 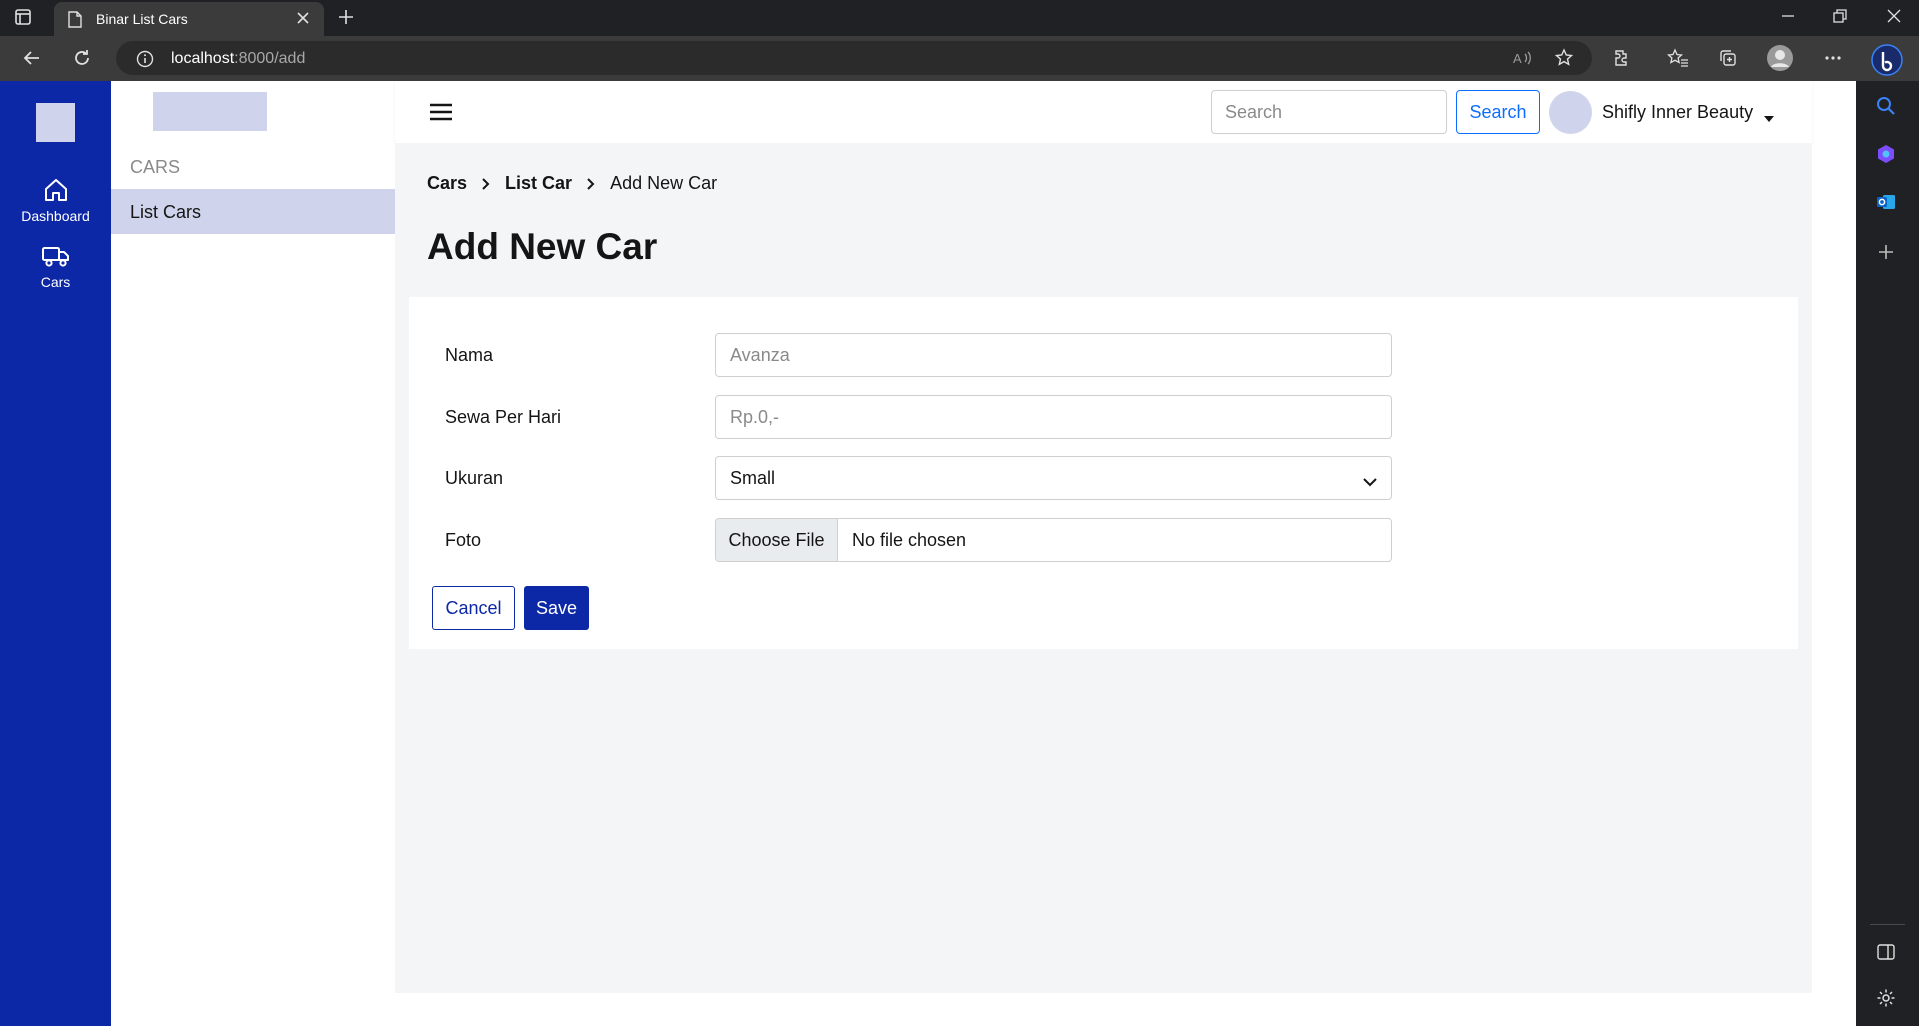 What do you see at coordinates (909, 540) in the screenshot?
I see `file-status: No file chosen` at bounding box center [909, 540].